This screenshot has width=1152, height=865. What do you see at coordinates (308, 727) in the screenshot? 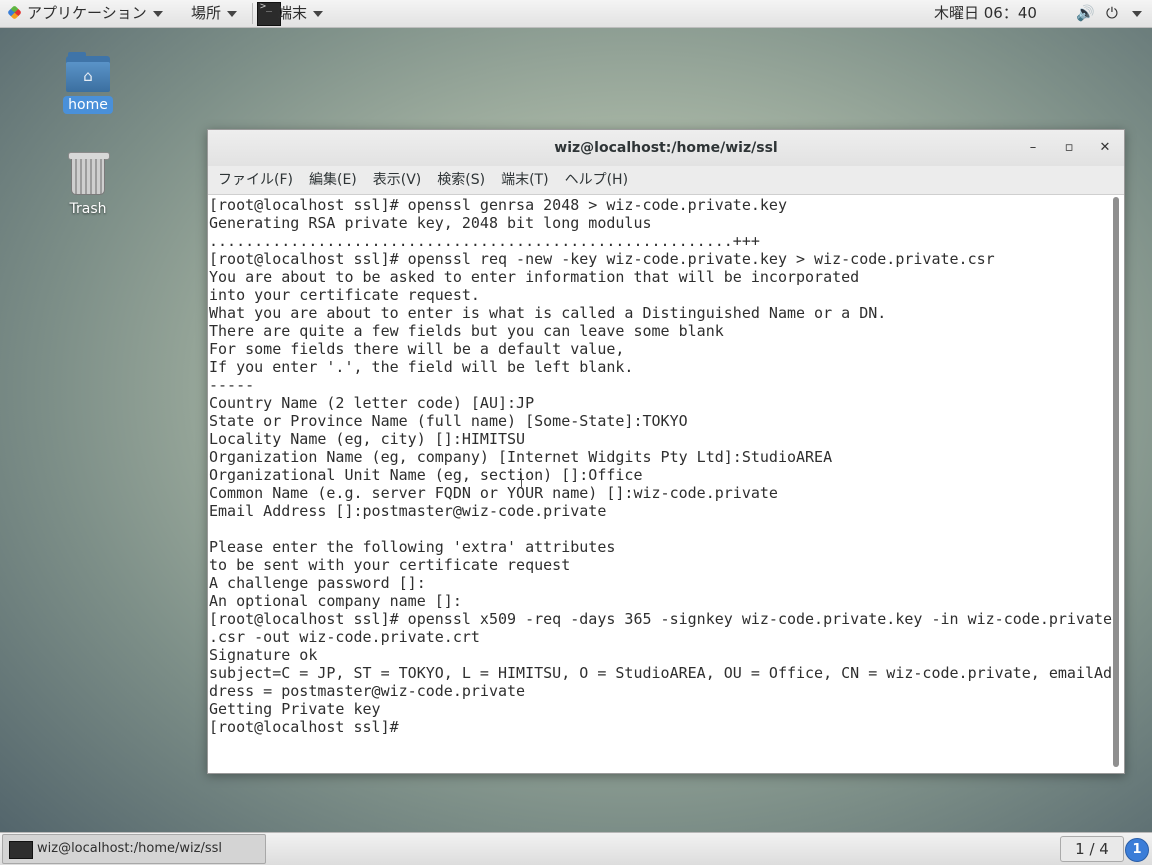
I see `terminal-line: [root@localhost ssl]#` at bounding box center [308, 727].